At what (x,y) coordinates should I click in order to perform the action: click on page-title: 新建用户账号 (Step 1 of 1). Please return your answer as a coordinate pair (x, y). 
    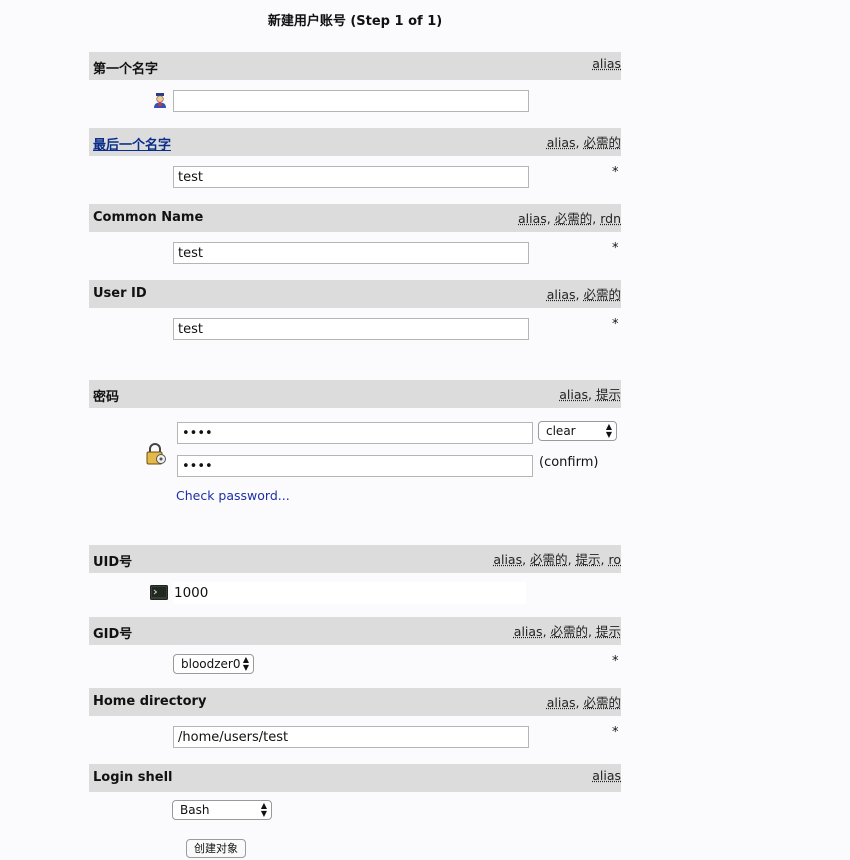
    Looking at the image, I should click on (355, 21).